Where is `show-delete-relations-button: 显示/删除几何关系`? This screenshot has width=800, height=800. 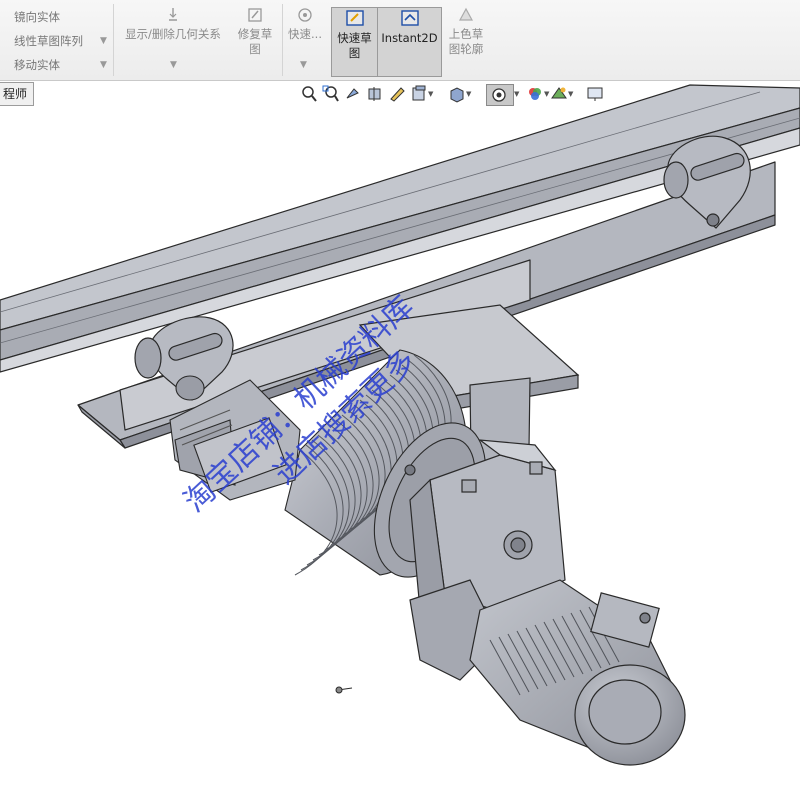
show-delete-relations-button: 显示/删除几何关系 is located at coordinates (173, 24).